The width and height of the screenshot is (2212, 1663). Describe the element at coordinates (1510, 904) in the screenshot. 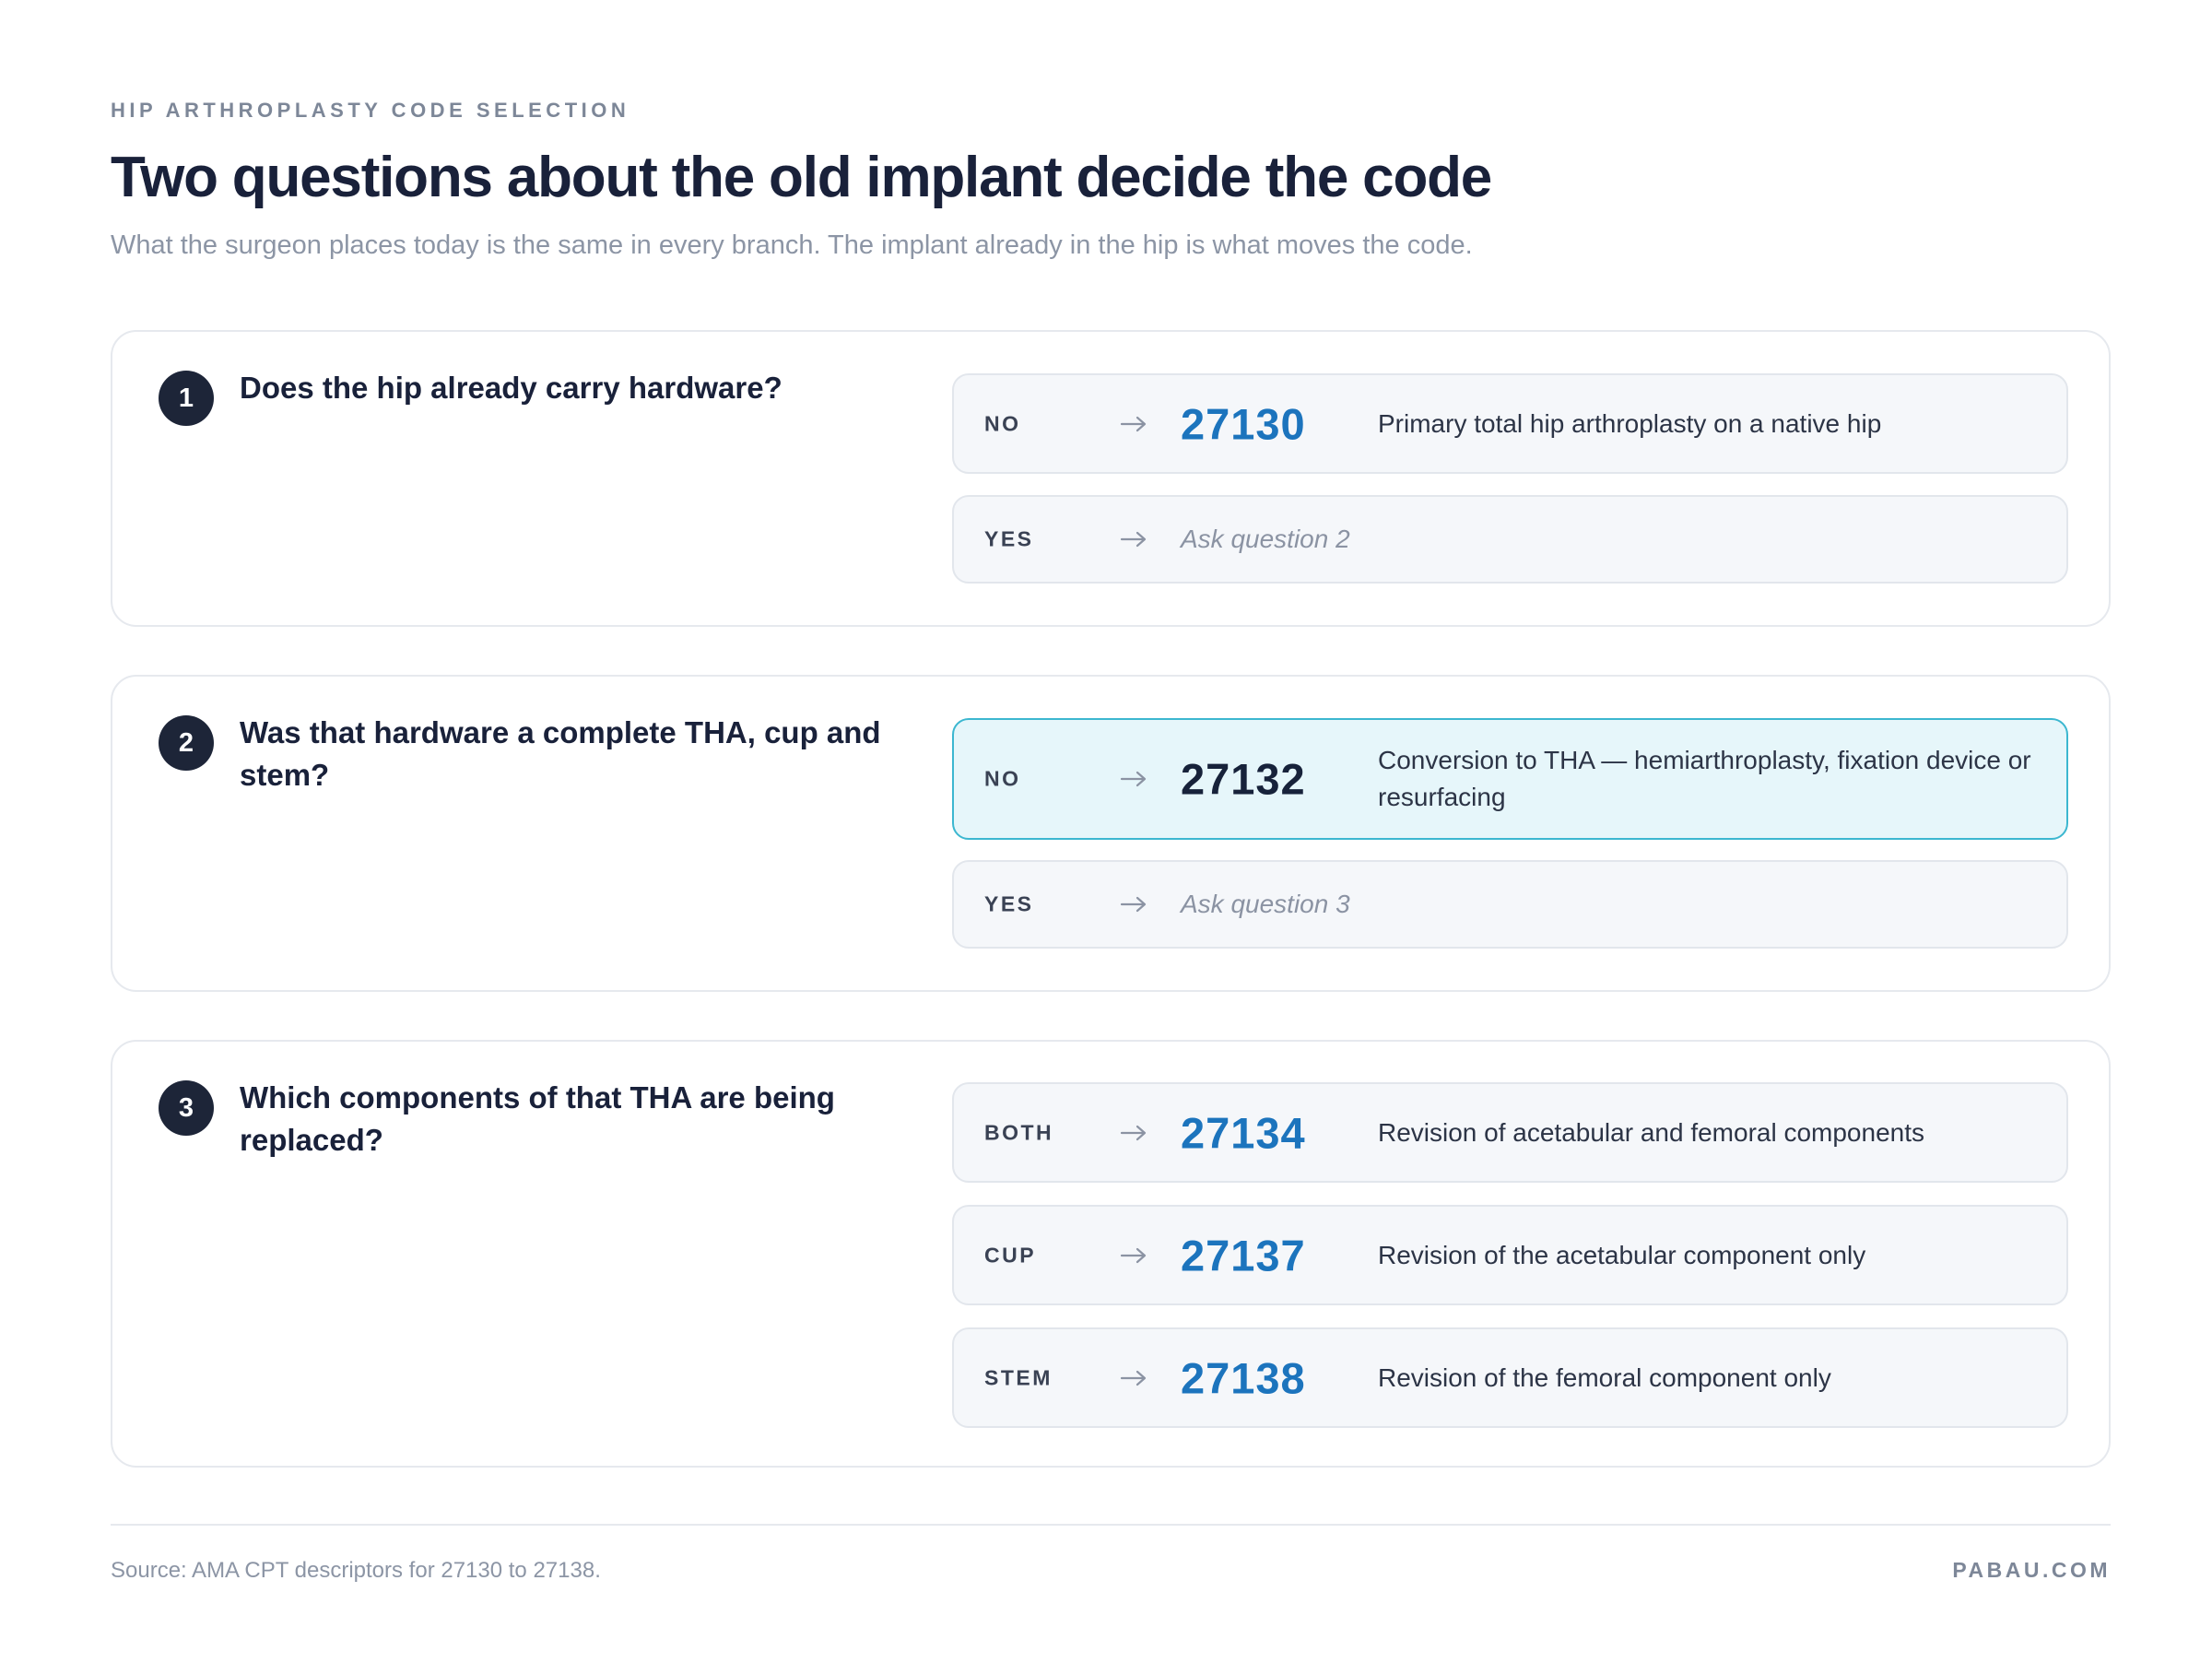

I see `answer-row-yes: YES Ask question 3` at that location.